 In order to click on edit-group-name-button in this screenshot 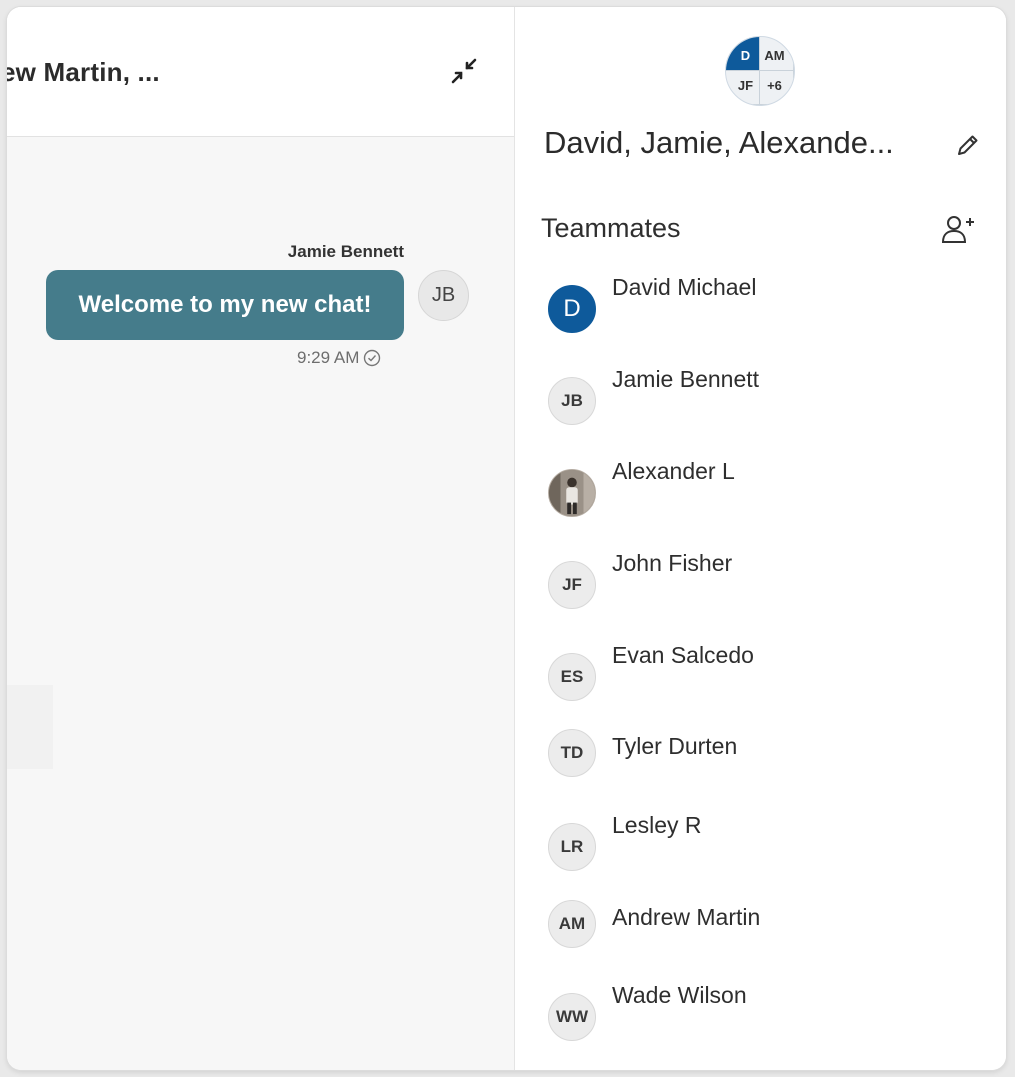, I will do `click(968, 145)`.